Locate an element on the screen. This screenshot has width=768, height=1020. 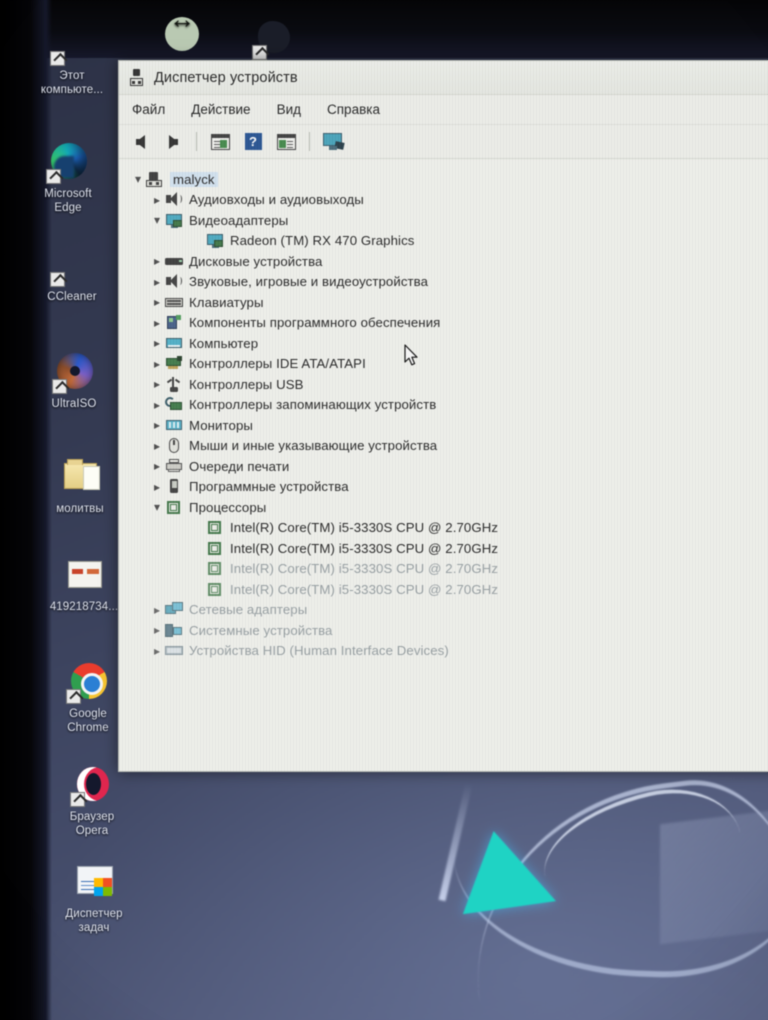
display-adapter-icon is located at coordinates (175, 220).